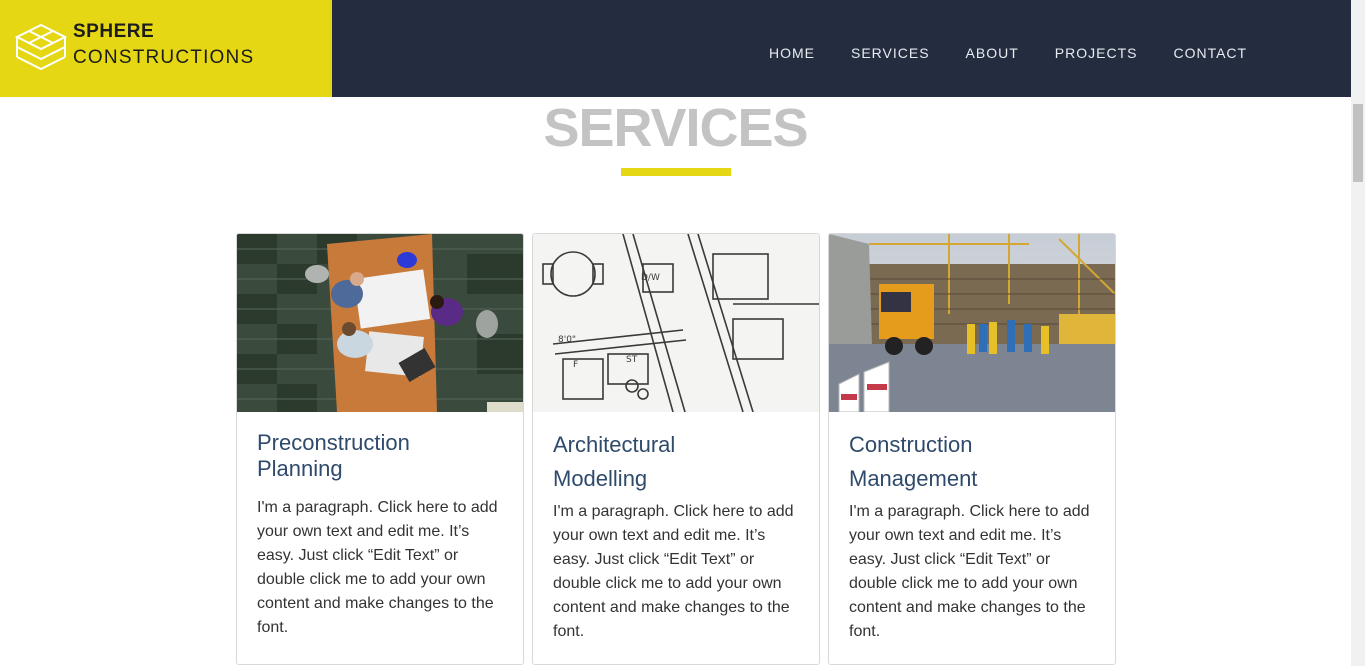 The height and width of the screenshot is (666, 1365). Describe the element at coordinates (675, 128) in the screenshot. I see `section-title: SERVICES` at that location.